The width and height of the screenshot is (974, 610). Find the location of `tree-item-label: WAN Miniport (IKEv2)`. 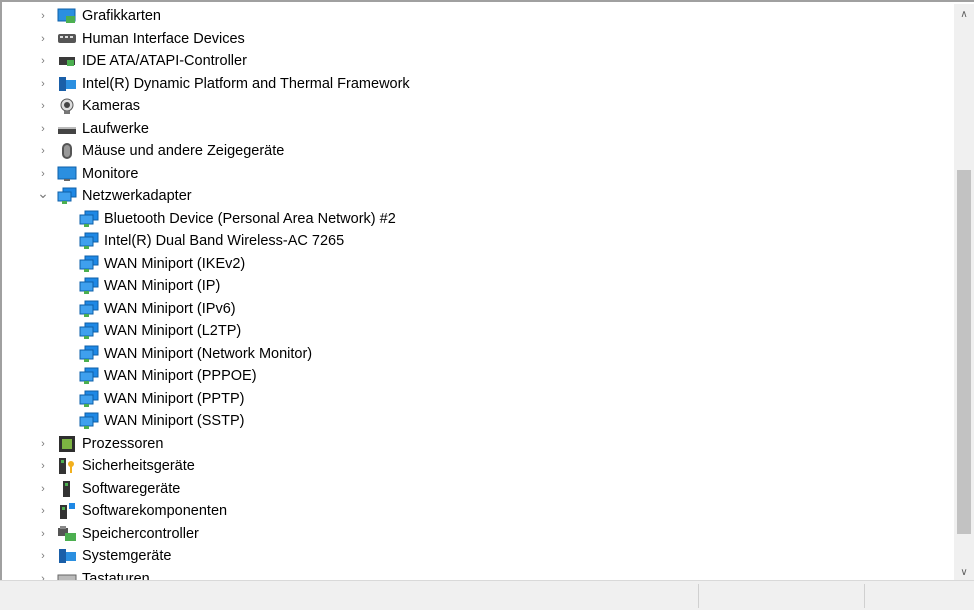

tree-item-label: WAN Miniport (IKEv2) is located at coordinates (175, 263).